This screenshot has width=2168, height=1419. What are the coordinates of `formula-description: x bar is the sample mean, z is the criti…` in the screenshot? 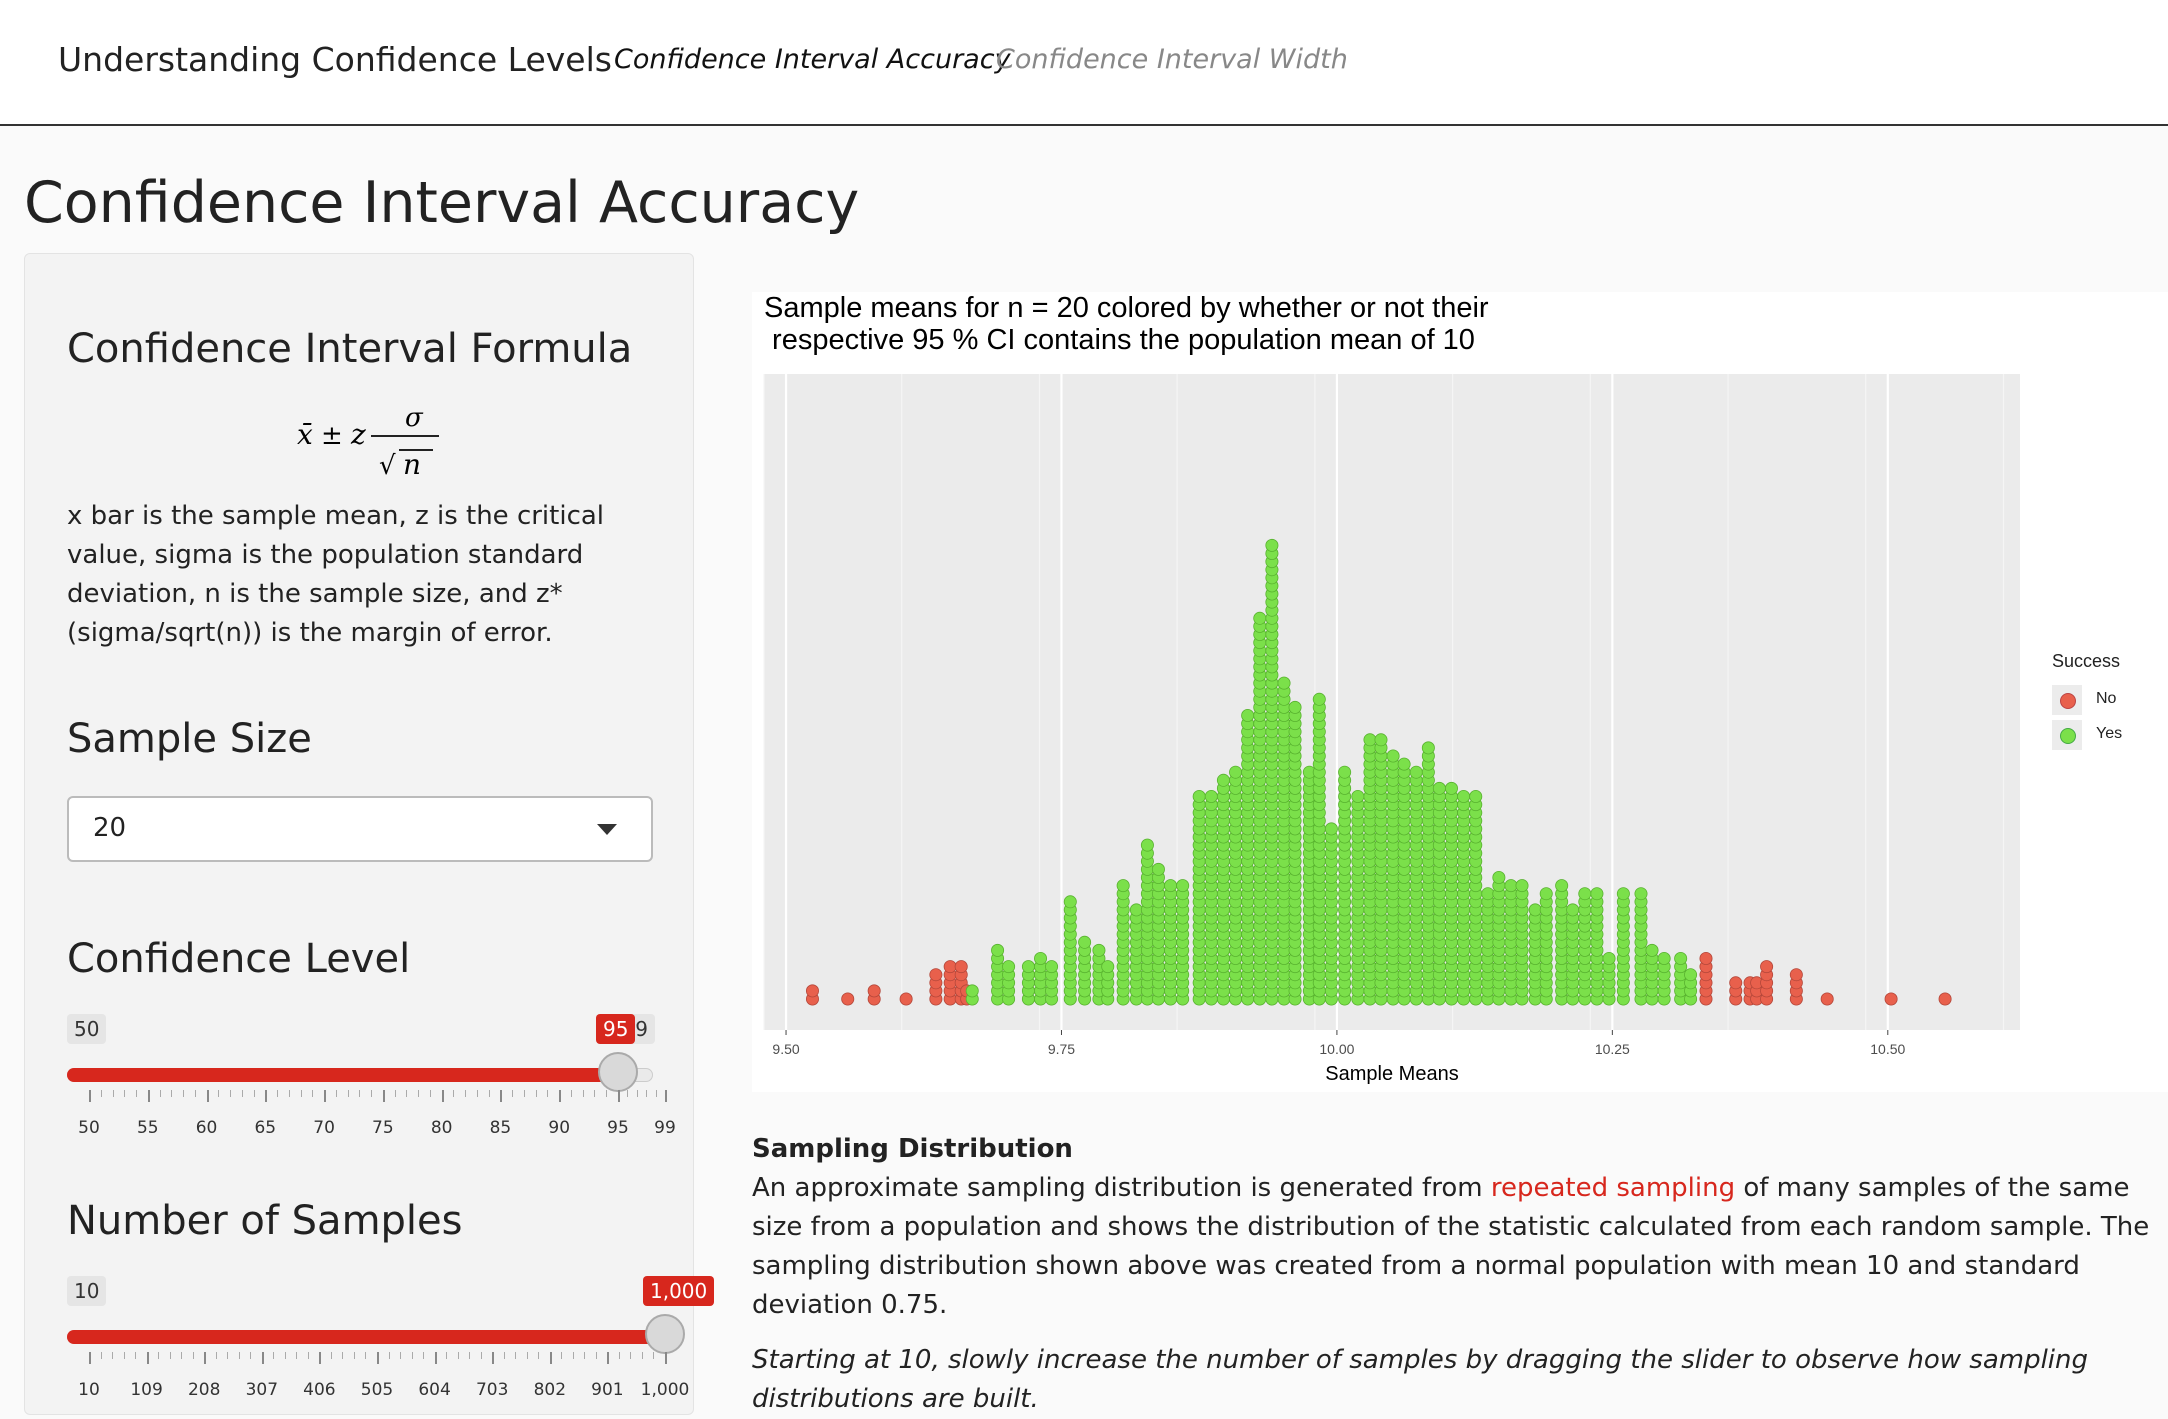 It's located at (336, 574).